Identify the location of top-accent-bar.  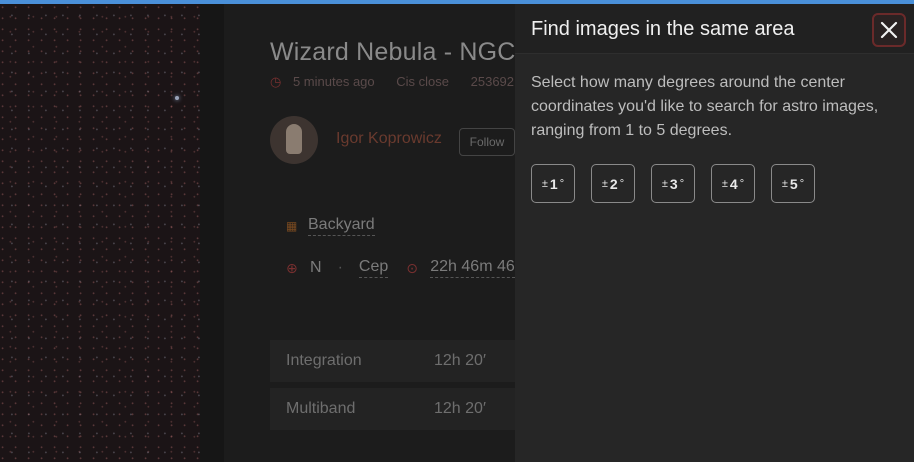
(457, 2).